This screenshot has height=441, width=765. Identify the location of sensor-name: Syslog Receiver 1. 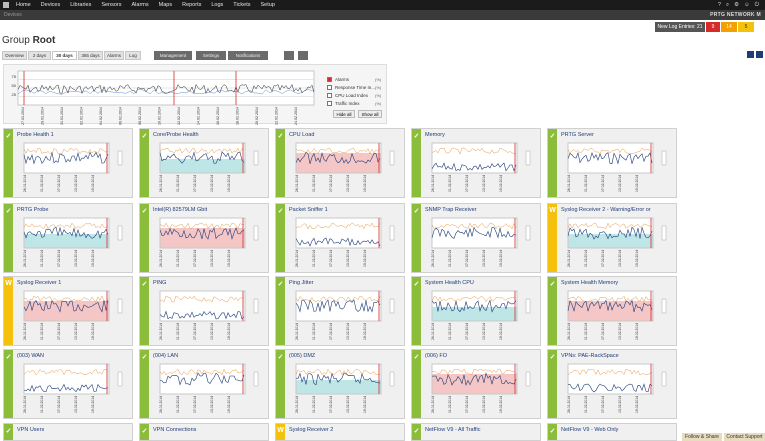
(39, 283).